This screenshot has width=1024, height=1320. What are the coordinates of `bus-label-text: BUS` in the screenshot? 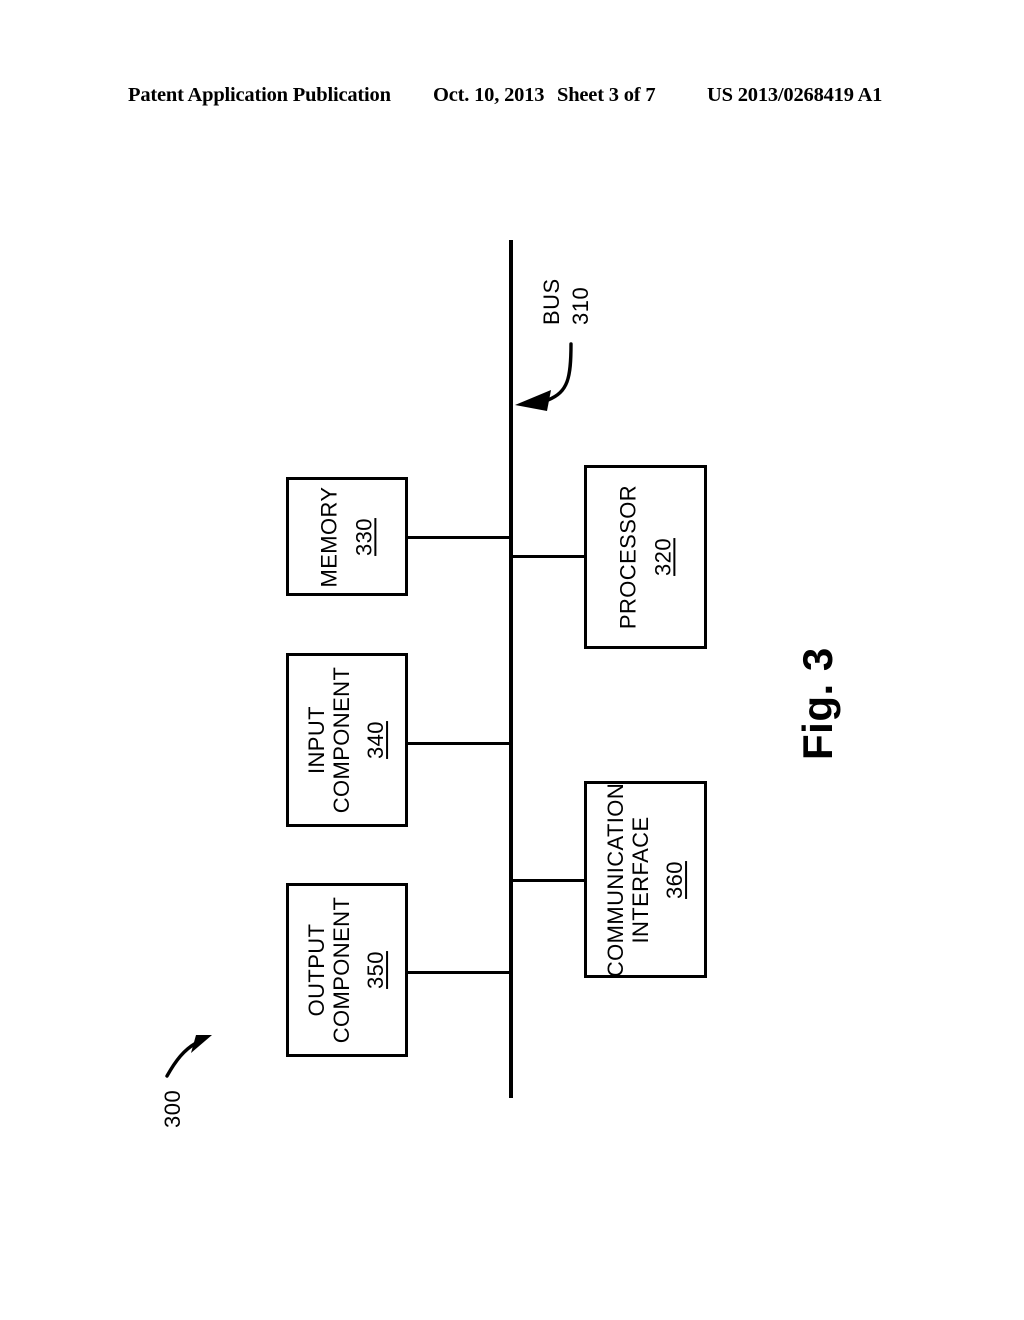 It's located at (551, 301).